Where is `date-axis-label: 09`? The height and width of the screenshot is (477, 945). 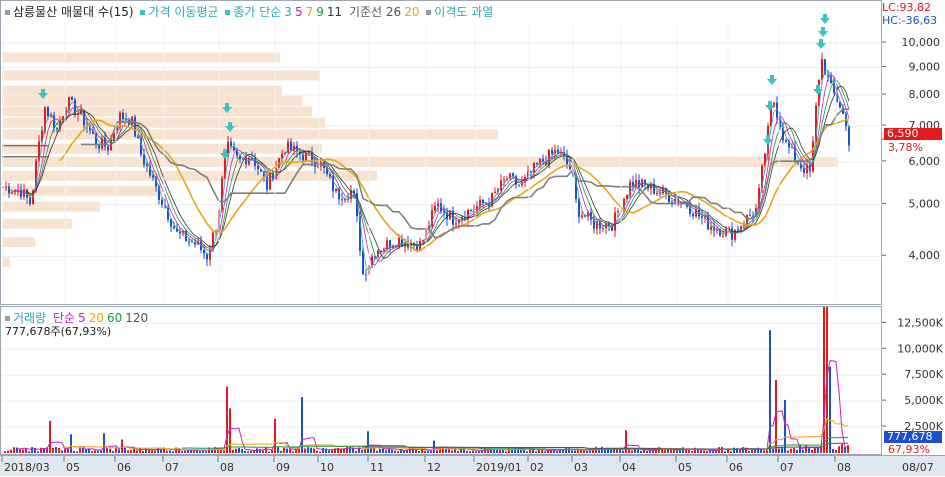
date-axis-label: 09 is located at coordinates (283, 467).